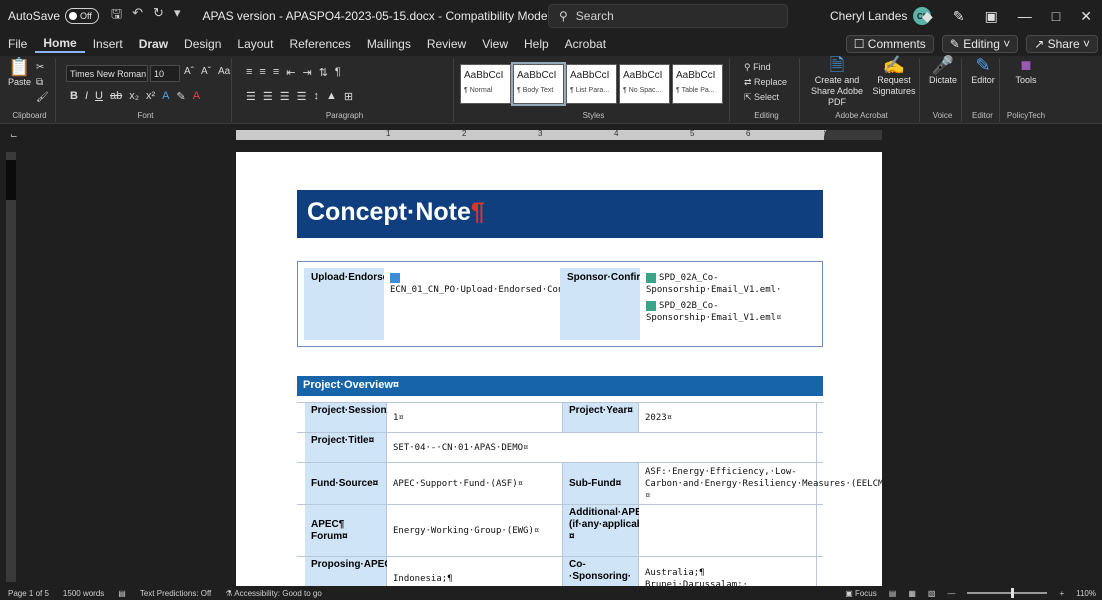 The height and width of the screenshot is (600, 1102). Describe the element at coordinates (28, 593) in the screenshot. I see `page-count: Page 1 of 5` at that location.